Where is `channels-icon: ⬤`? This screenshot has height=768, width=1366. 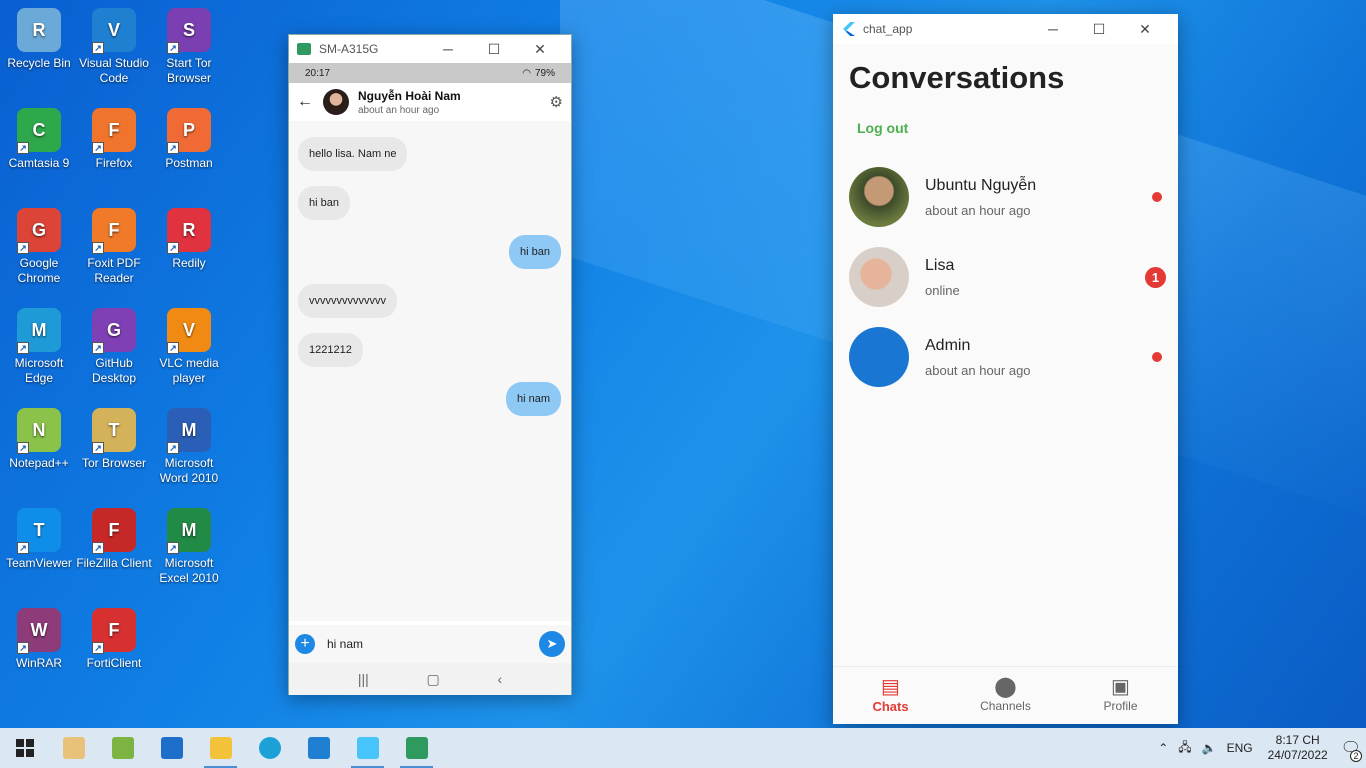
channels-icon: ⬤ is located at coordinates (1005, 687).